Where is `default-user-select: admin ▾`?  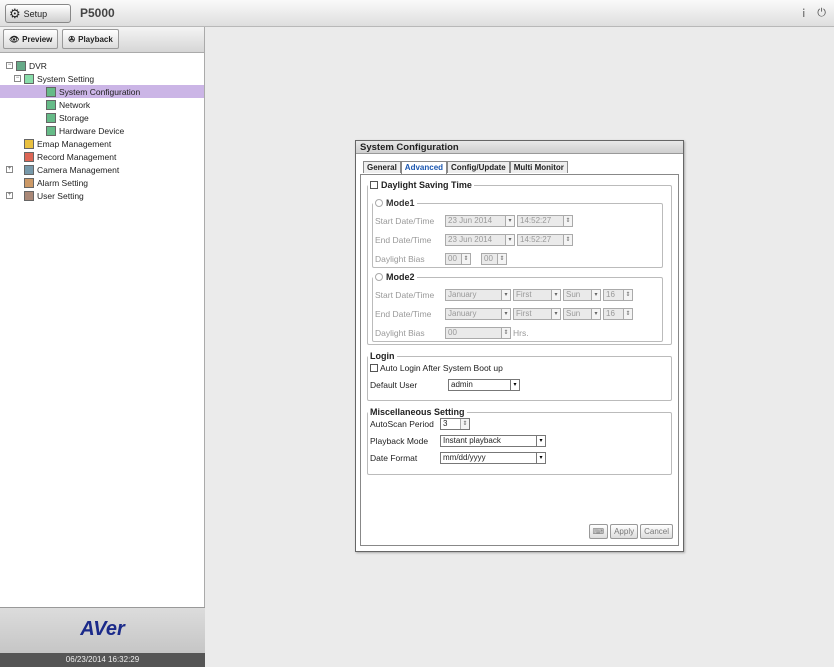 default-user-select: admin ▾ is located at coordinates (484, 385).